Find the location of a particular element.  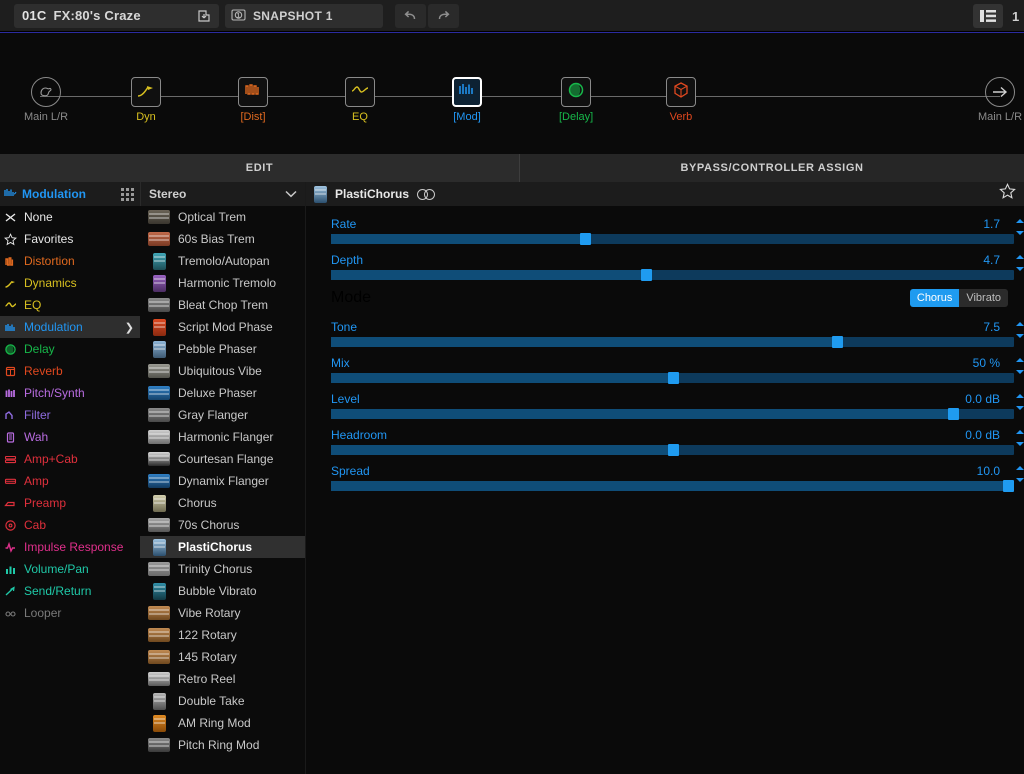

category-item-cab: Cab is located at coordinates (70, 525).